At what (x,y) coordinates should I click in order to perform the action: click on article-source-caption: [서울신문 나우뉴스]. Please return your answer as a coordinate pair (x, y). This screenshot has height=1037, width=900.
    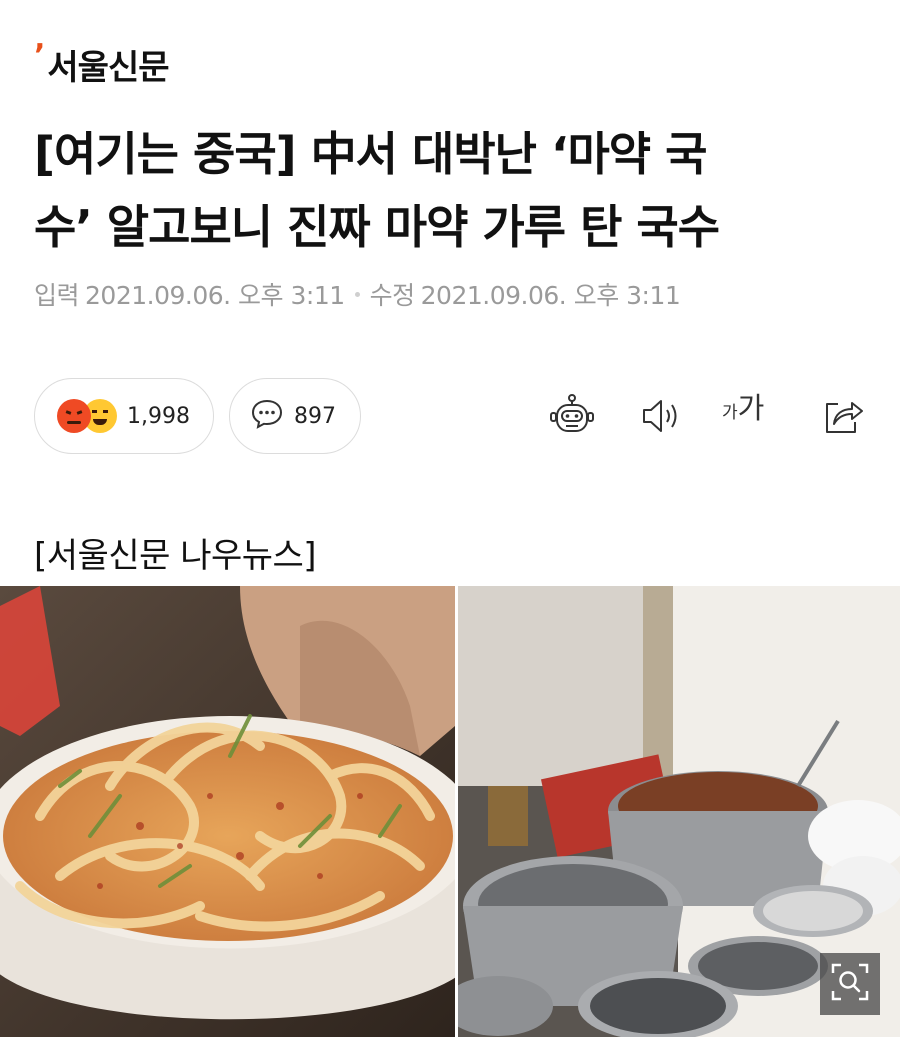
    Looking at the image, I should click on (175, 556).